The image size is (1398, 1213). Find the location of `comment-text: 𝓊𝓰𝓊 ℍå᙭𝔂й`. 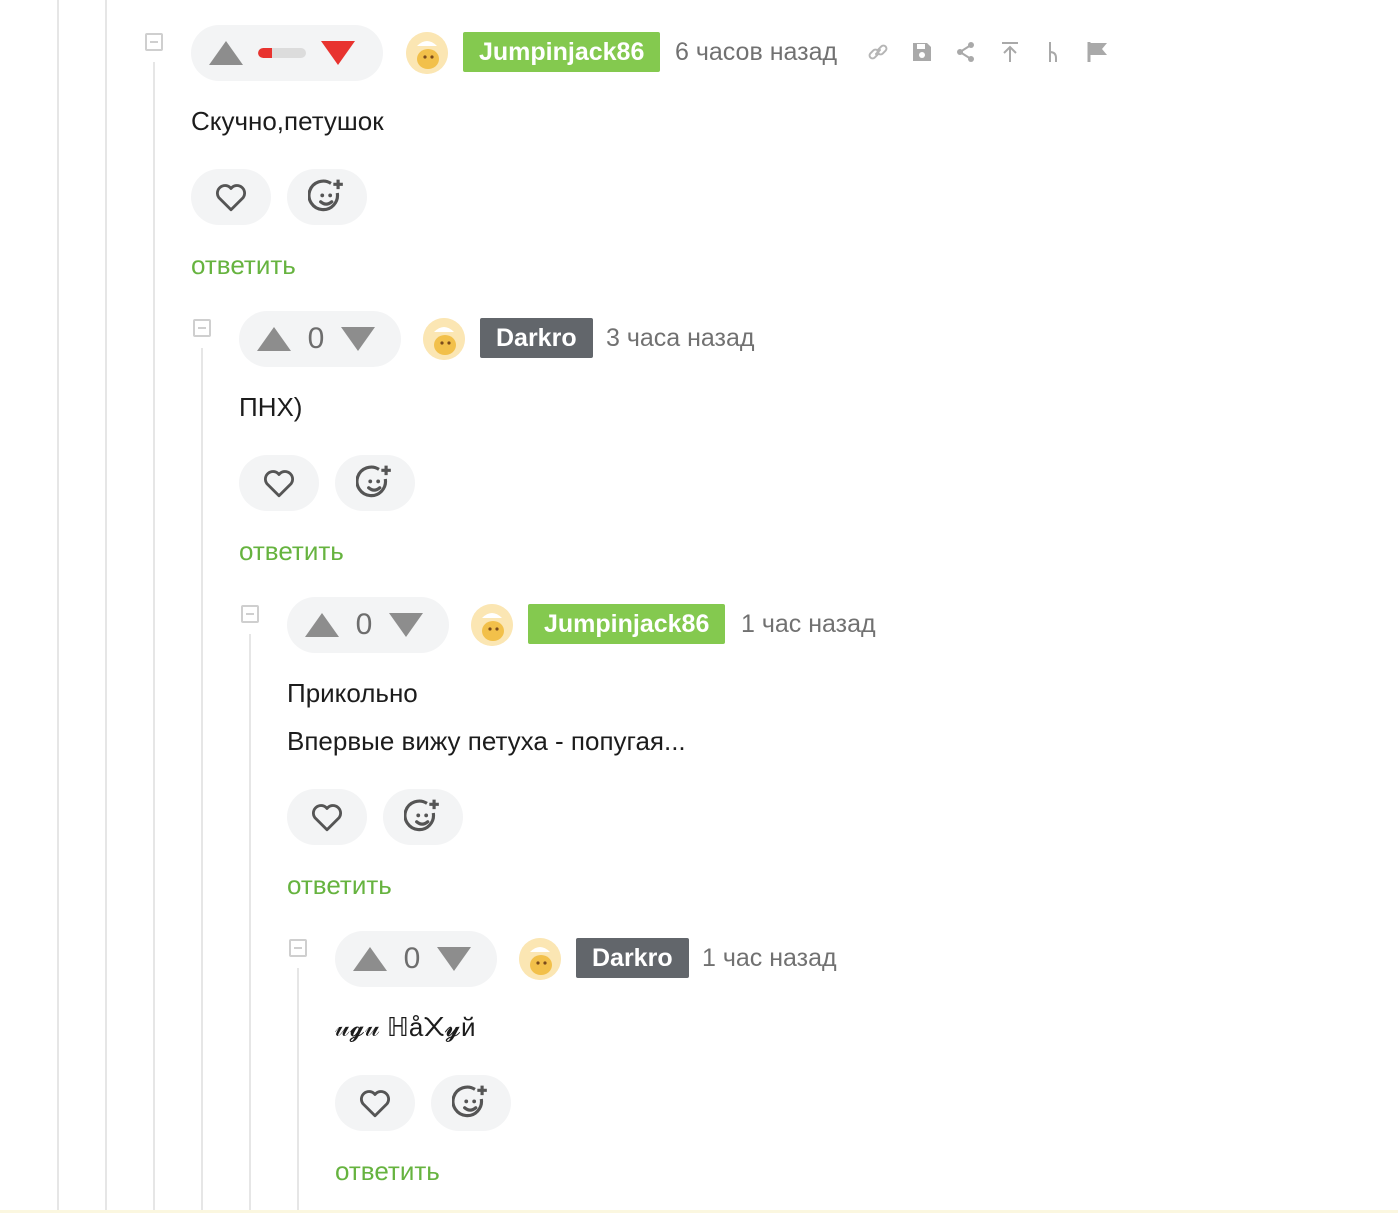

comment-text: 𝓊𝓰𝓊 ℍå᙭𝔂й is located at coordinates (405, 1027).